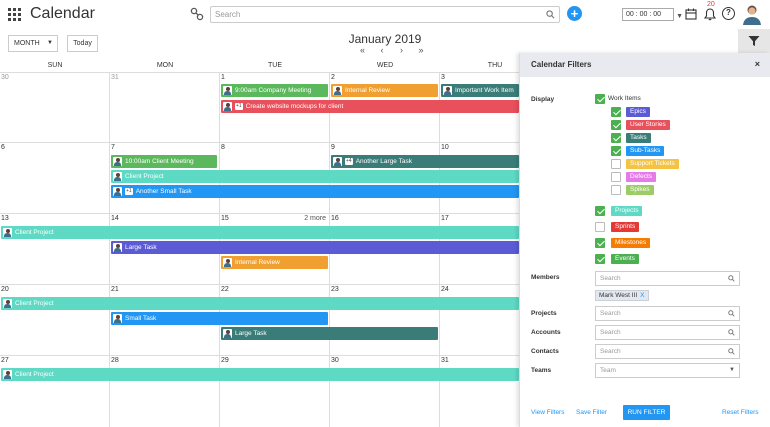 Image resolution: width=770 pixels, height=427 pixels. Describe the element at coordinates (645, 65) in the screenshot. I see `panel-header: Calendar Filters ×` at that location.